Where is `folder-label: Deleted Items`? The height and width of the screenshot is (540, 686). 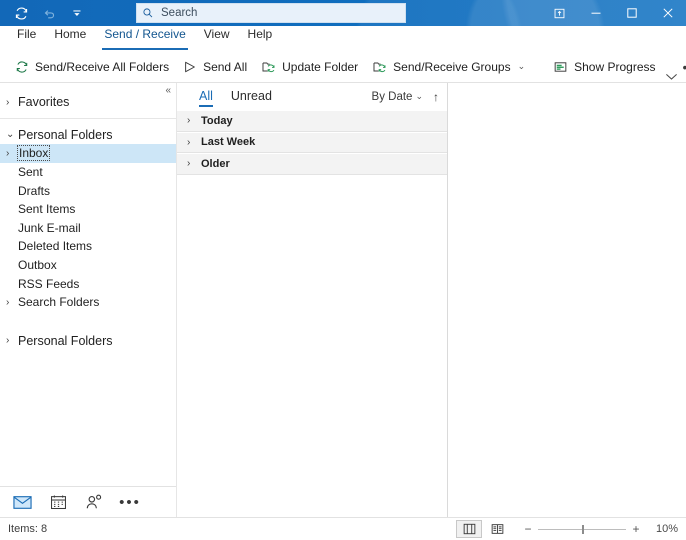
folder-label: Deleted Items is located at coordinates (55, 246).